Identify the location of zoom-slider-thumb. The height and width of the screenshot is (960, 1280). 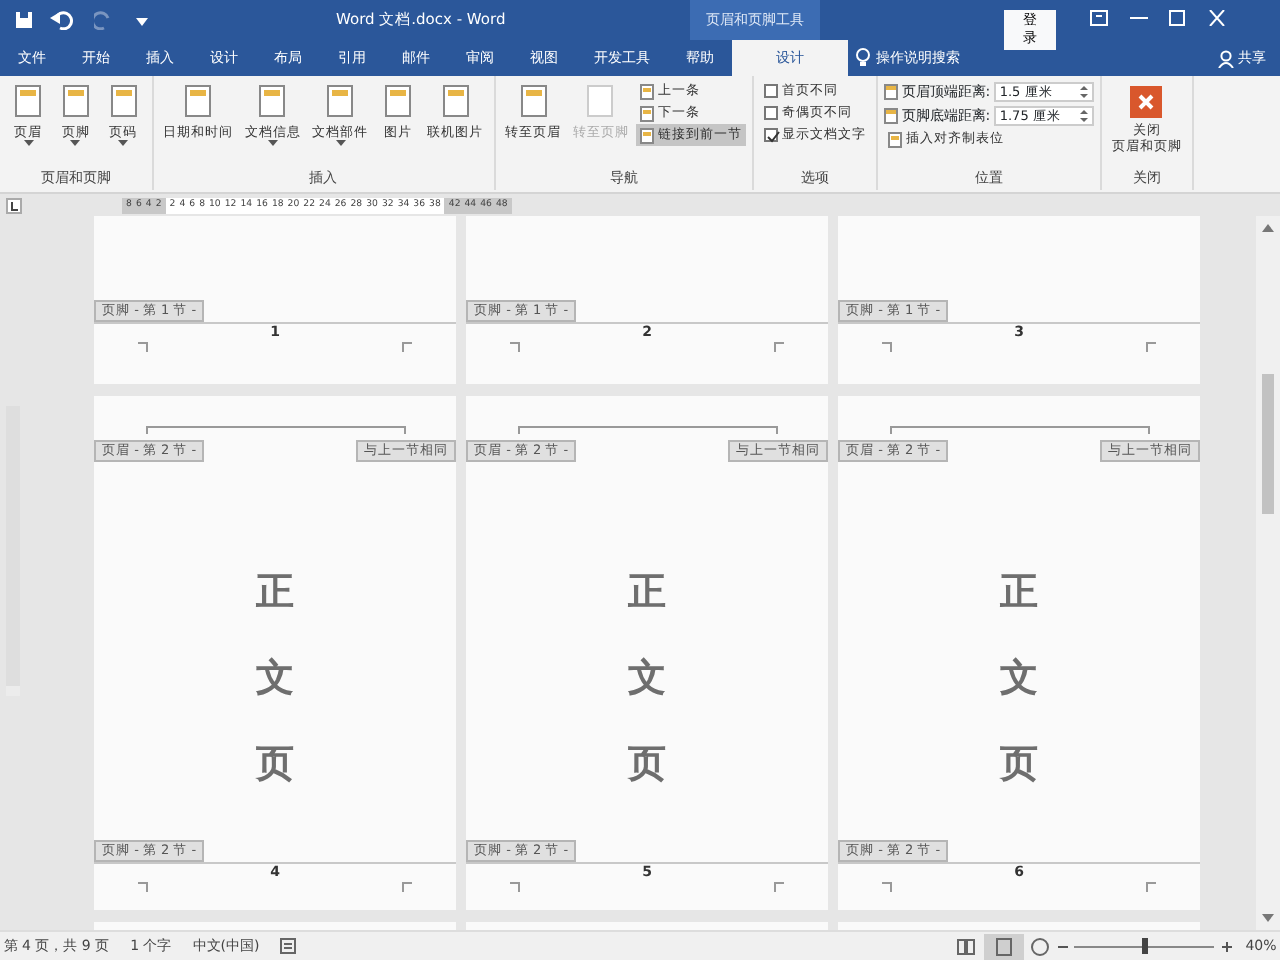
(1144, 945).